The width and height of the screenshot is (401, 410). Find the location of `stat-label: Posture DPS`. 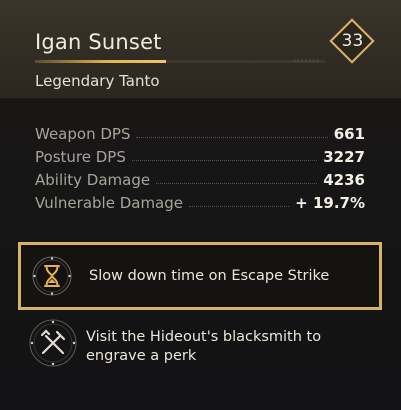

stat-label: Posture DPS is located at coordinates (80, 156).